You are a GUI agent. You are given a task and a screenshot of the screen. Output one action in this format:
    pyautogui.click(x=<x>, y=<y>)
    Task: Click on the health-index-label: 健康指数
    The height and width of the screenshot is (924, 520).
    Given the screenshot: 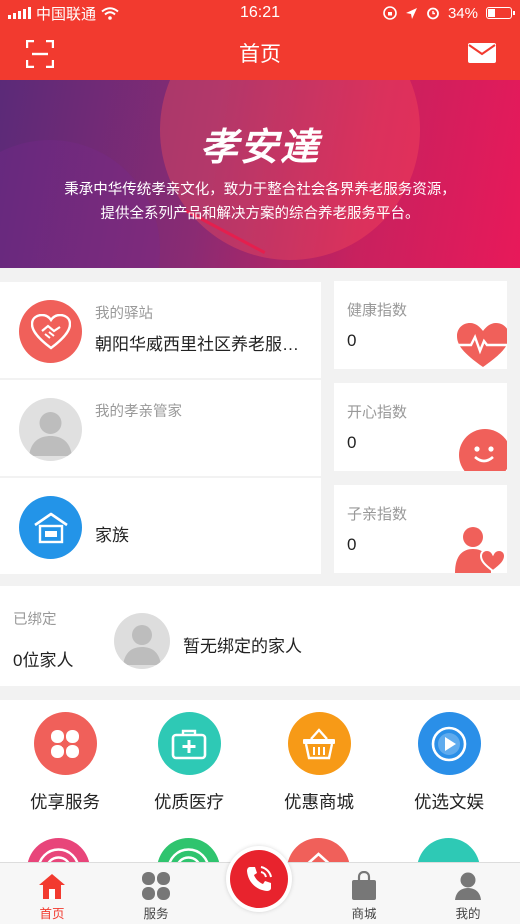 What is the action you would take?
    pyautogui.click(x=377, y=310)
    